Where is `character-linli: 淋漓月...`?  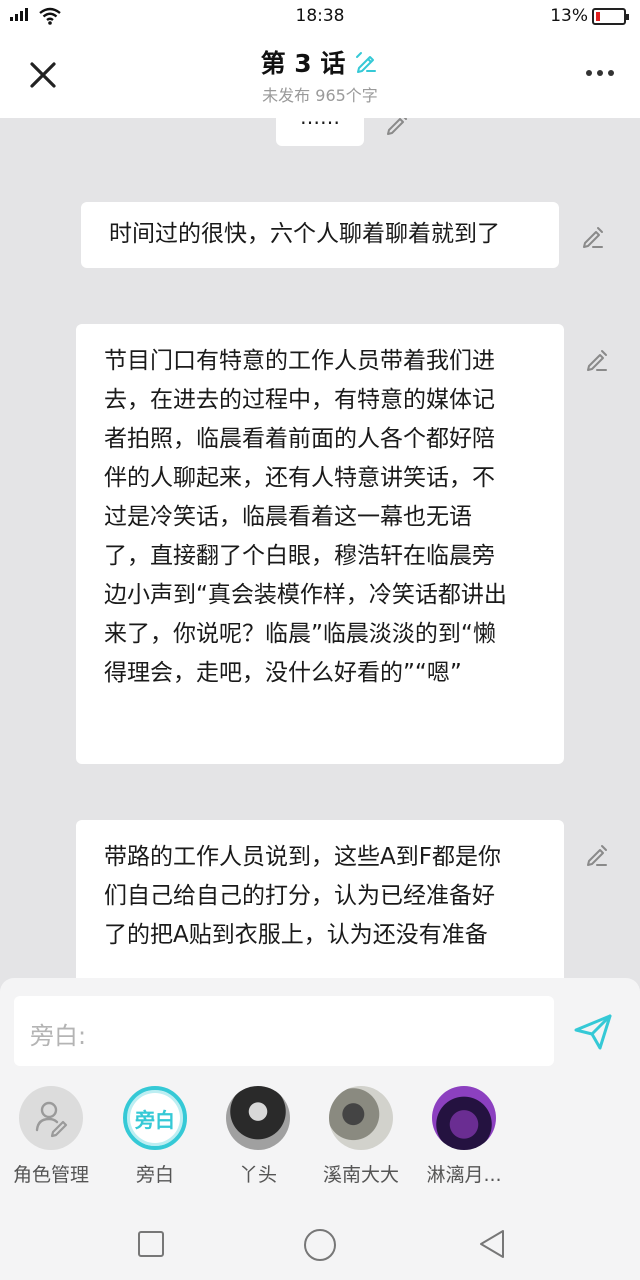
character-linli: 淋漓月... is located at coordinates (464, 1136).